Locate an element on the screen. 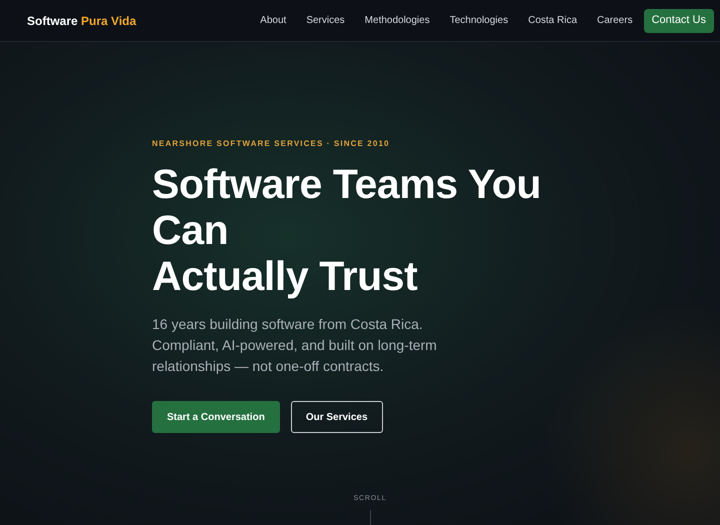 The image size is (720, 525). nav-link: About is located at coordinates (273, 20).